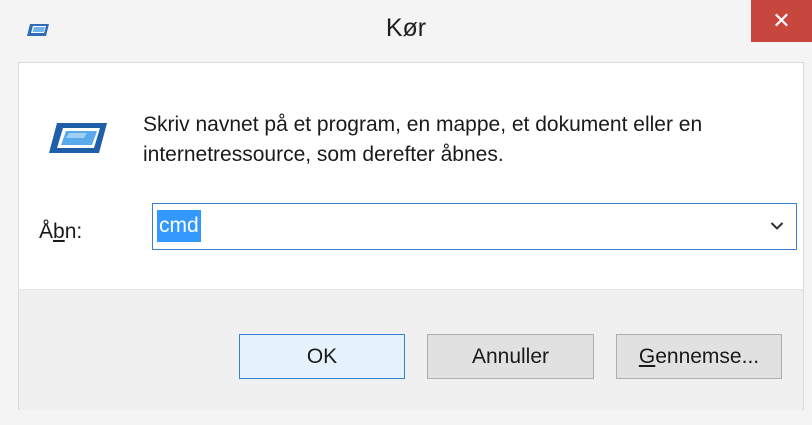 The height and width of the screenshot is (425, 812). What do you see at coordinates (73, 231) in the screenshot?
I see `open-label-suffix: n:` at bounding box center [73, 231].